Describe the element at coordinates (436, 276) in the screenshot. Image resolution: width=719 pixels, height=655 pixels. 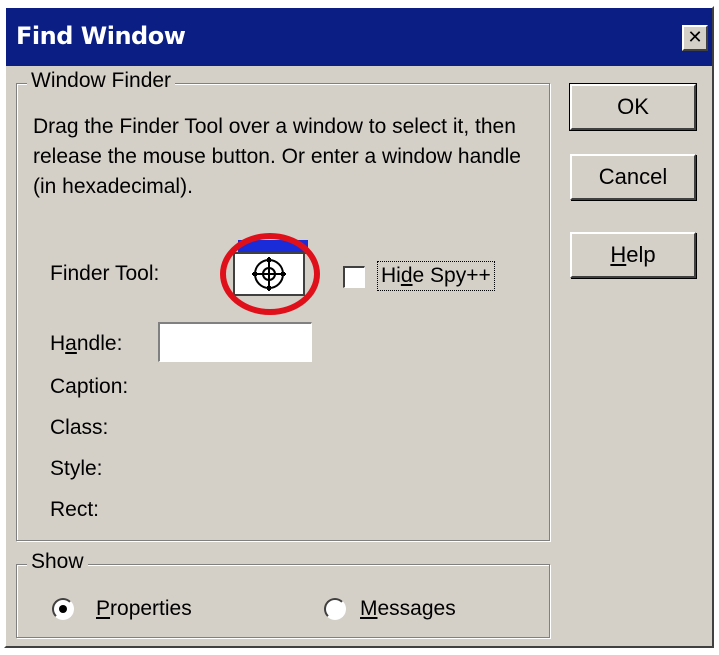
I see `hide-spy-label: Hide Spy++` at that location.